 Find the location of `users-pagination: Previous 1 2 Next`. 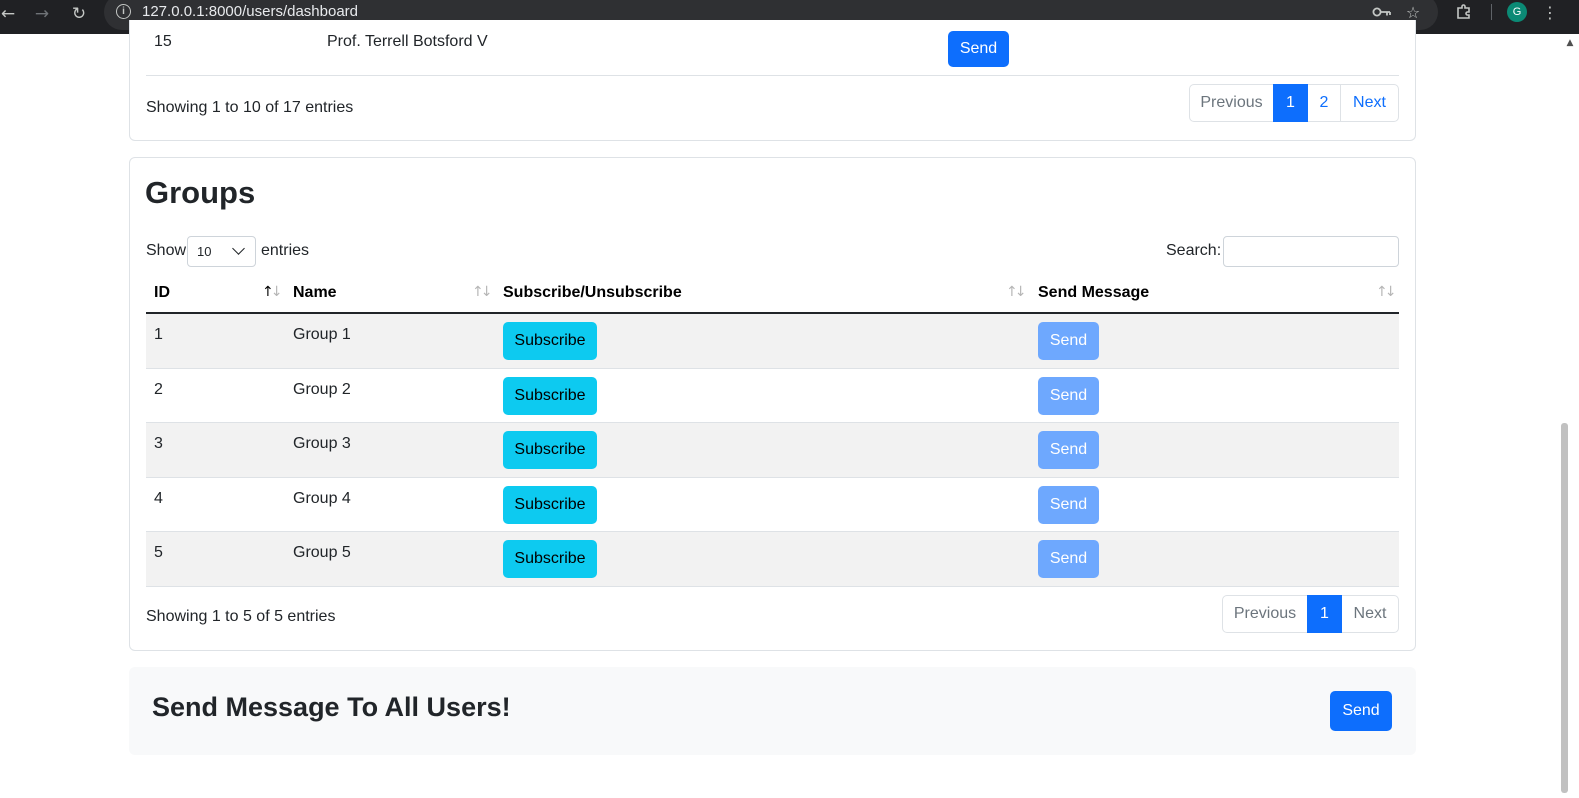

users-pagination: Previous 1 2 Next is located at coordinates (1294, 103).